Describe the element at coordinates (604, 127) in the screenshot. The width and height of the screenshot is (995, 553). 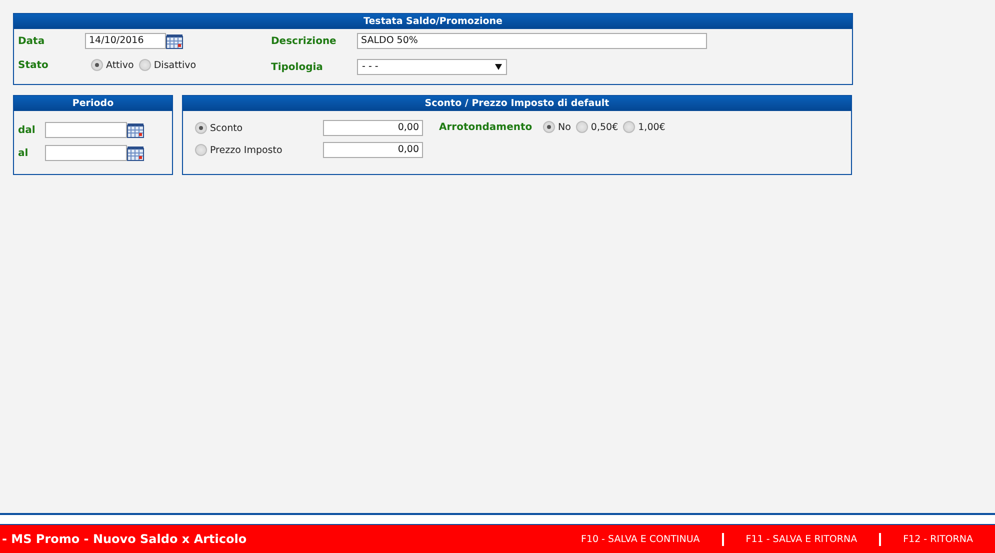
I see `radio-label: 0,50€` at that location.